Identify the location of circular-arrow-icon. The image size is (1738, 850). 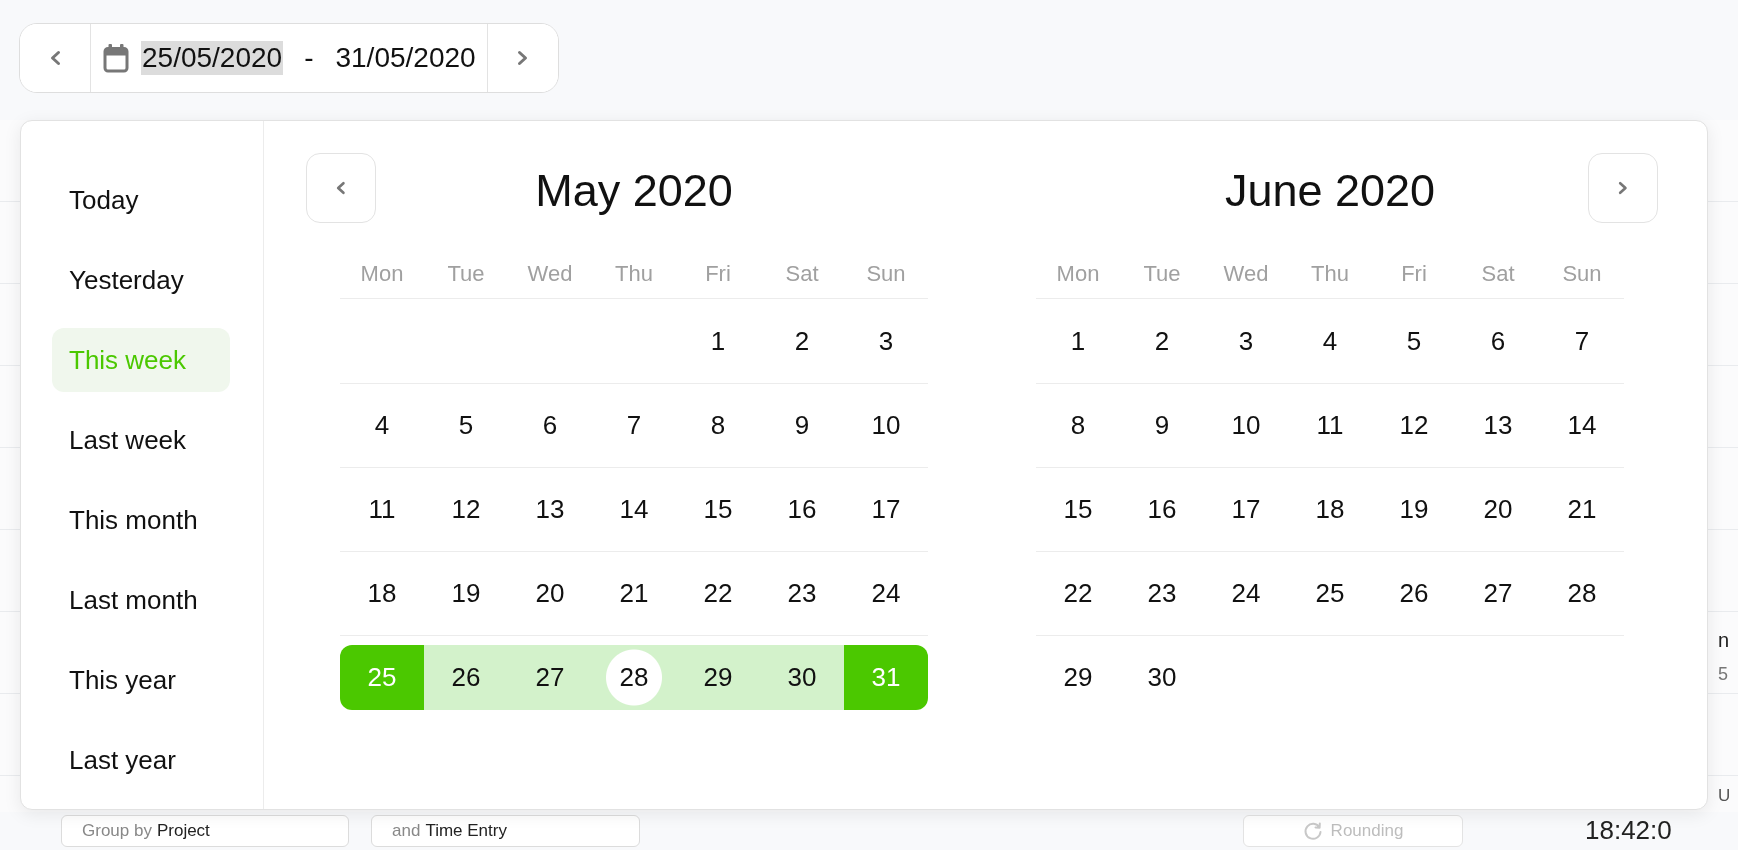
(1312, 831).